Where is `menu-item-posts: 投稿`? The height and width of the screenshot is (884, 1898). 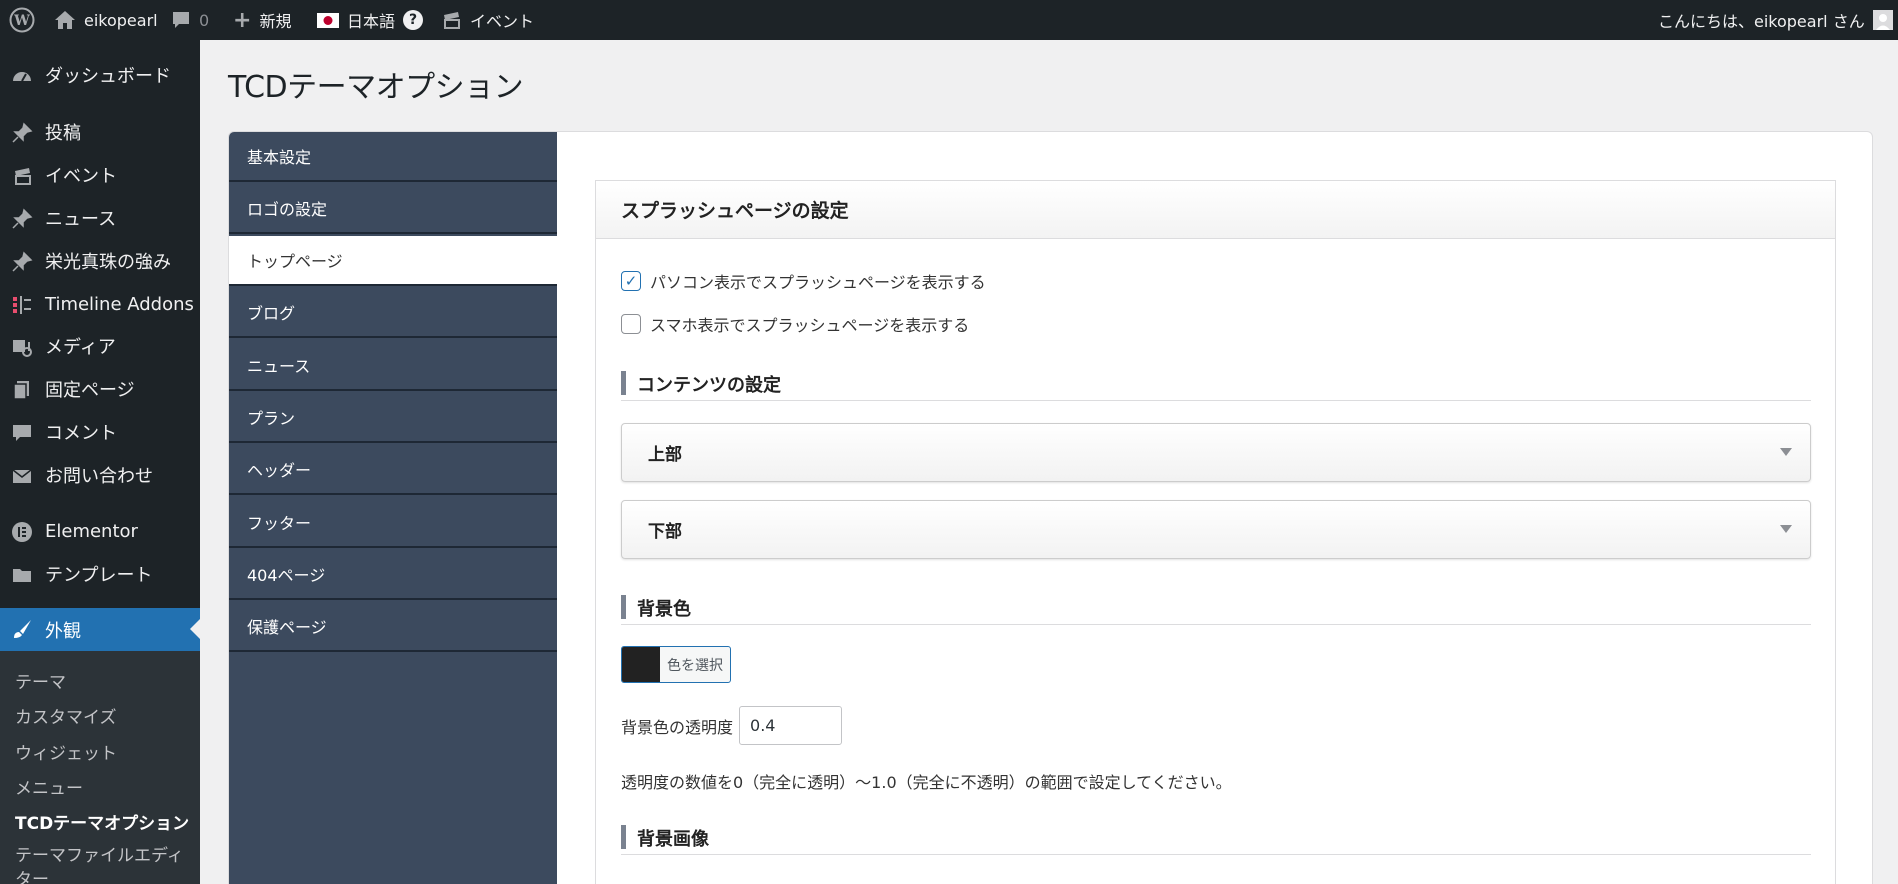 menu-item-posts: 投稿 is located at coordinates (100, 132).